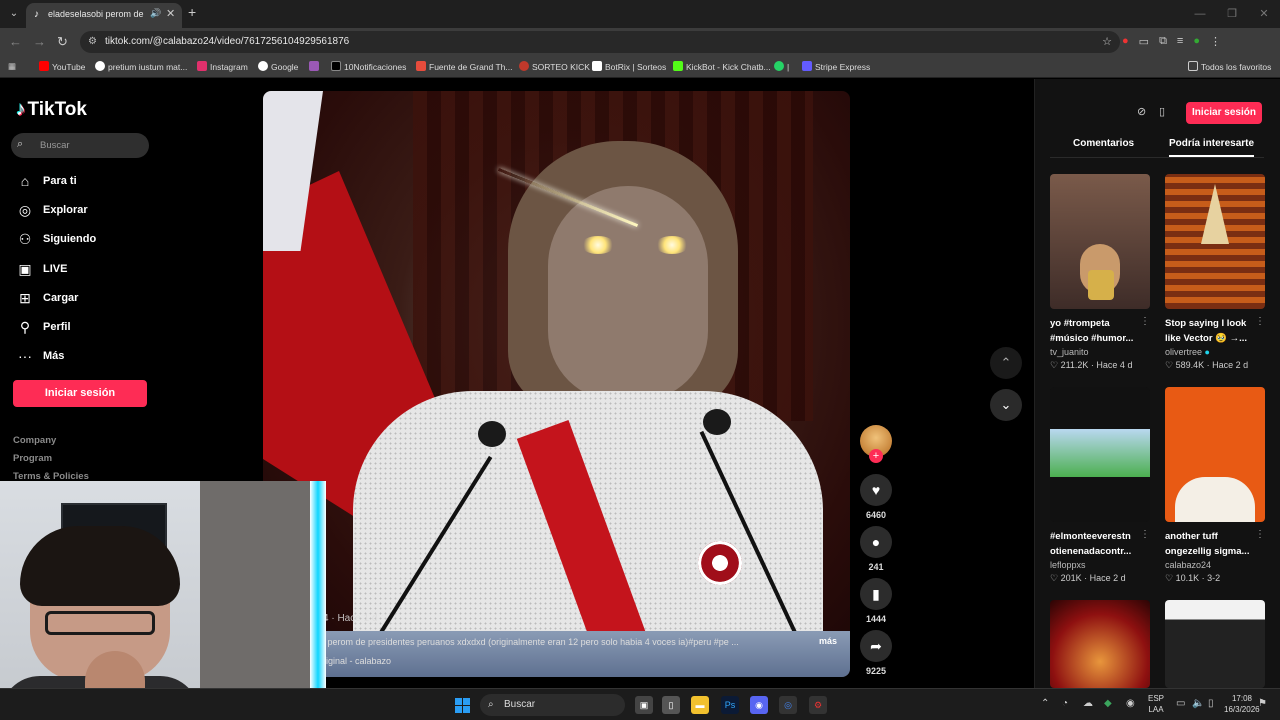 This screenshot has height=720, width=1280. What do you see at coordinates (759, 705) in the screenshot?
I see `discord-icon: ◉` at bounding box center [759, 705].